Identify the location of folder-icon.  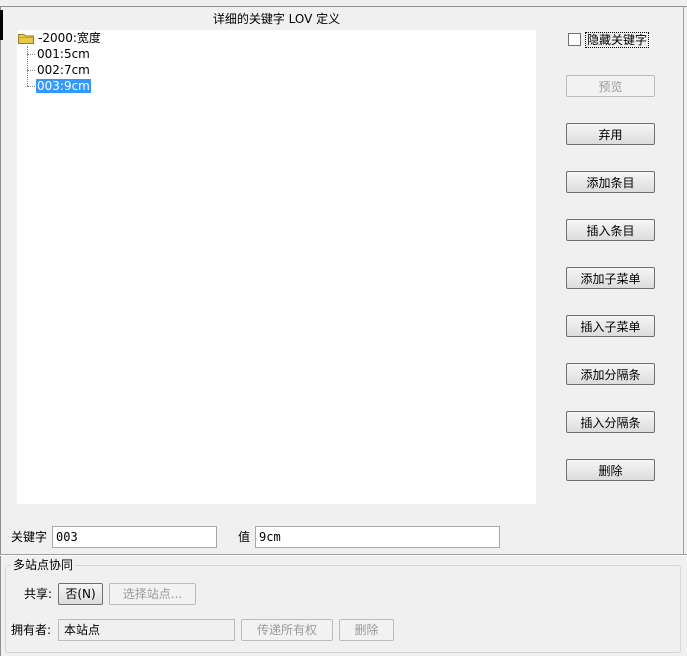
(26, 39).